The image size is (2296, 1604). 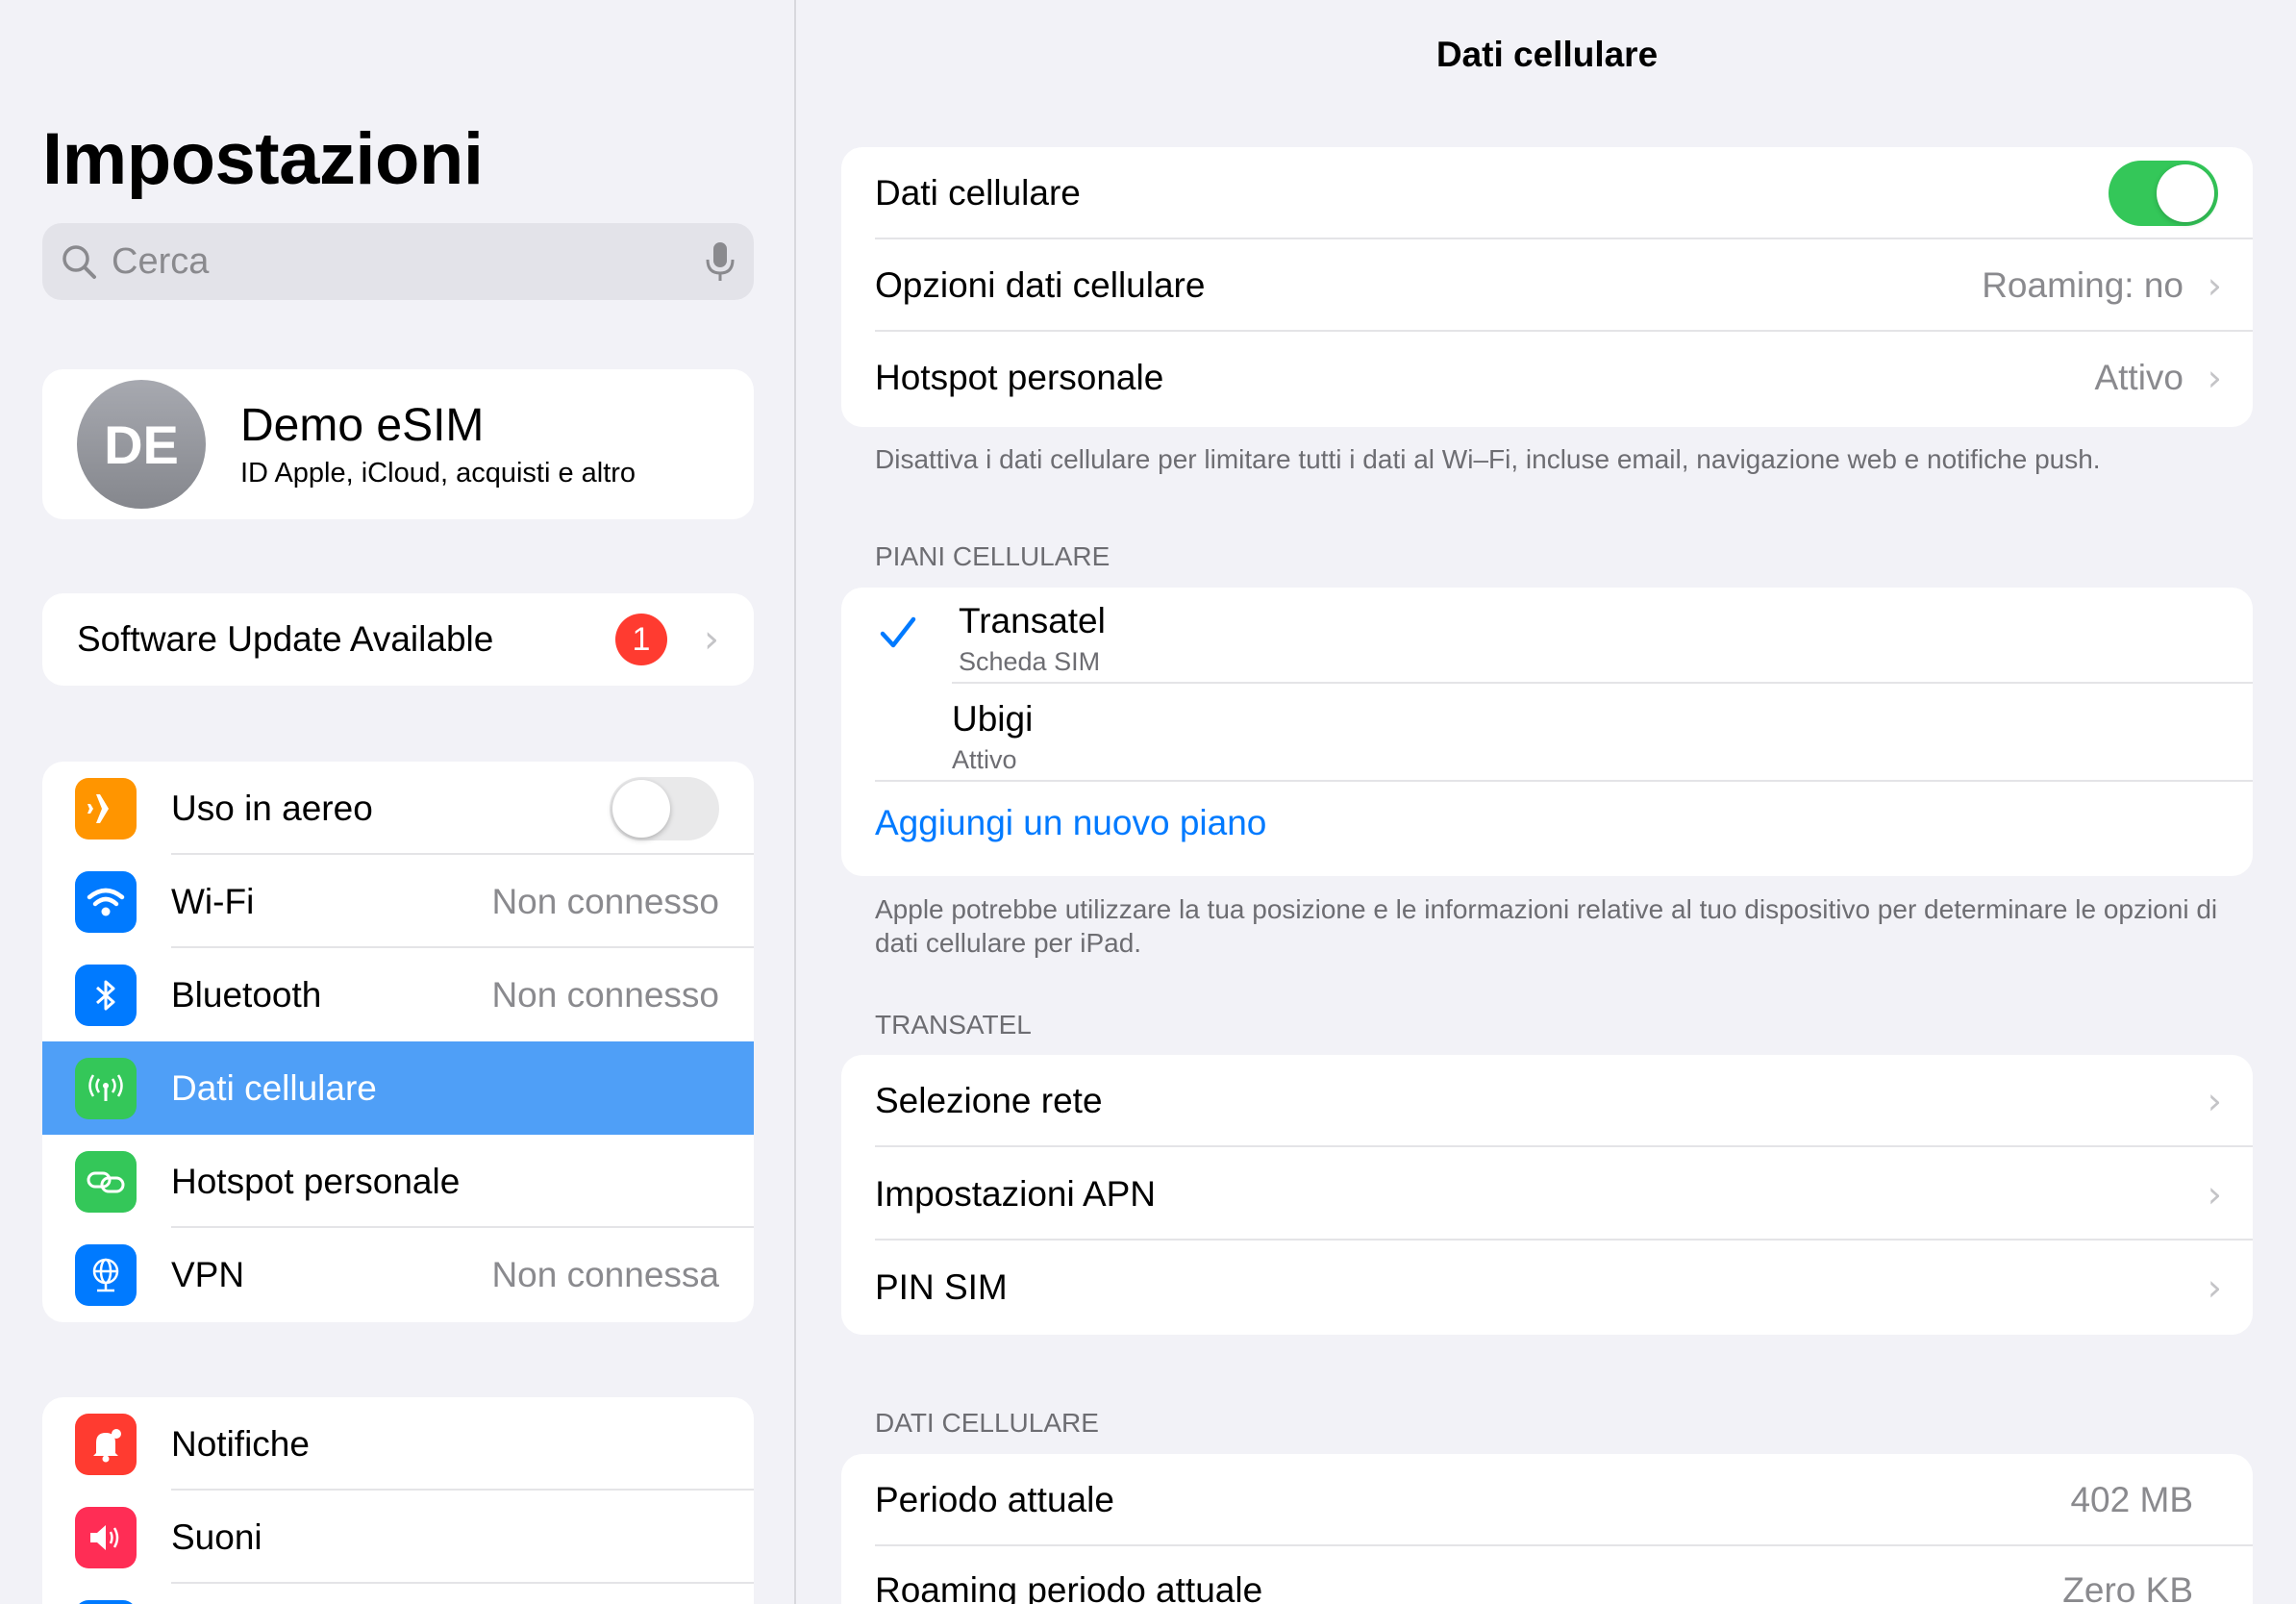 What do you see at coordinates (141, 444) in the screenshot?
I see `avatar: DE` at bounding box center [141, 444].